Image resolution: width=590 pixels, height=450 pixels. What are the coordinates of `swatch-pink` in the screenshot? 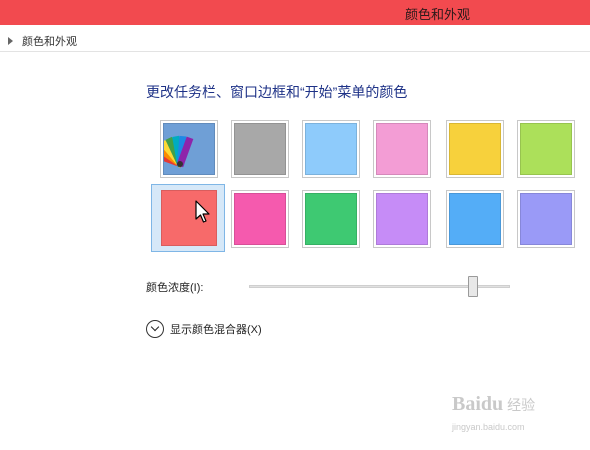 It's located at (402, 149).